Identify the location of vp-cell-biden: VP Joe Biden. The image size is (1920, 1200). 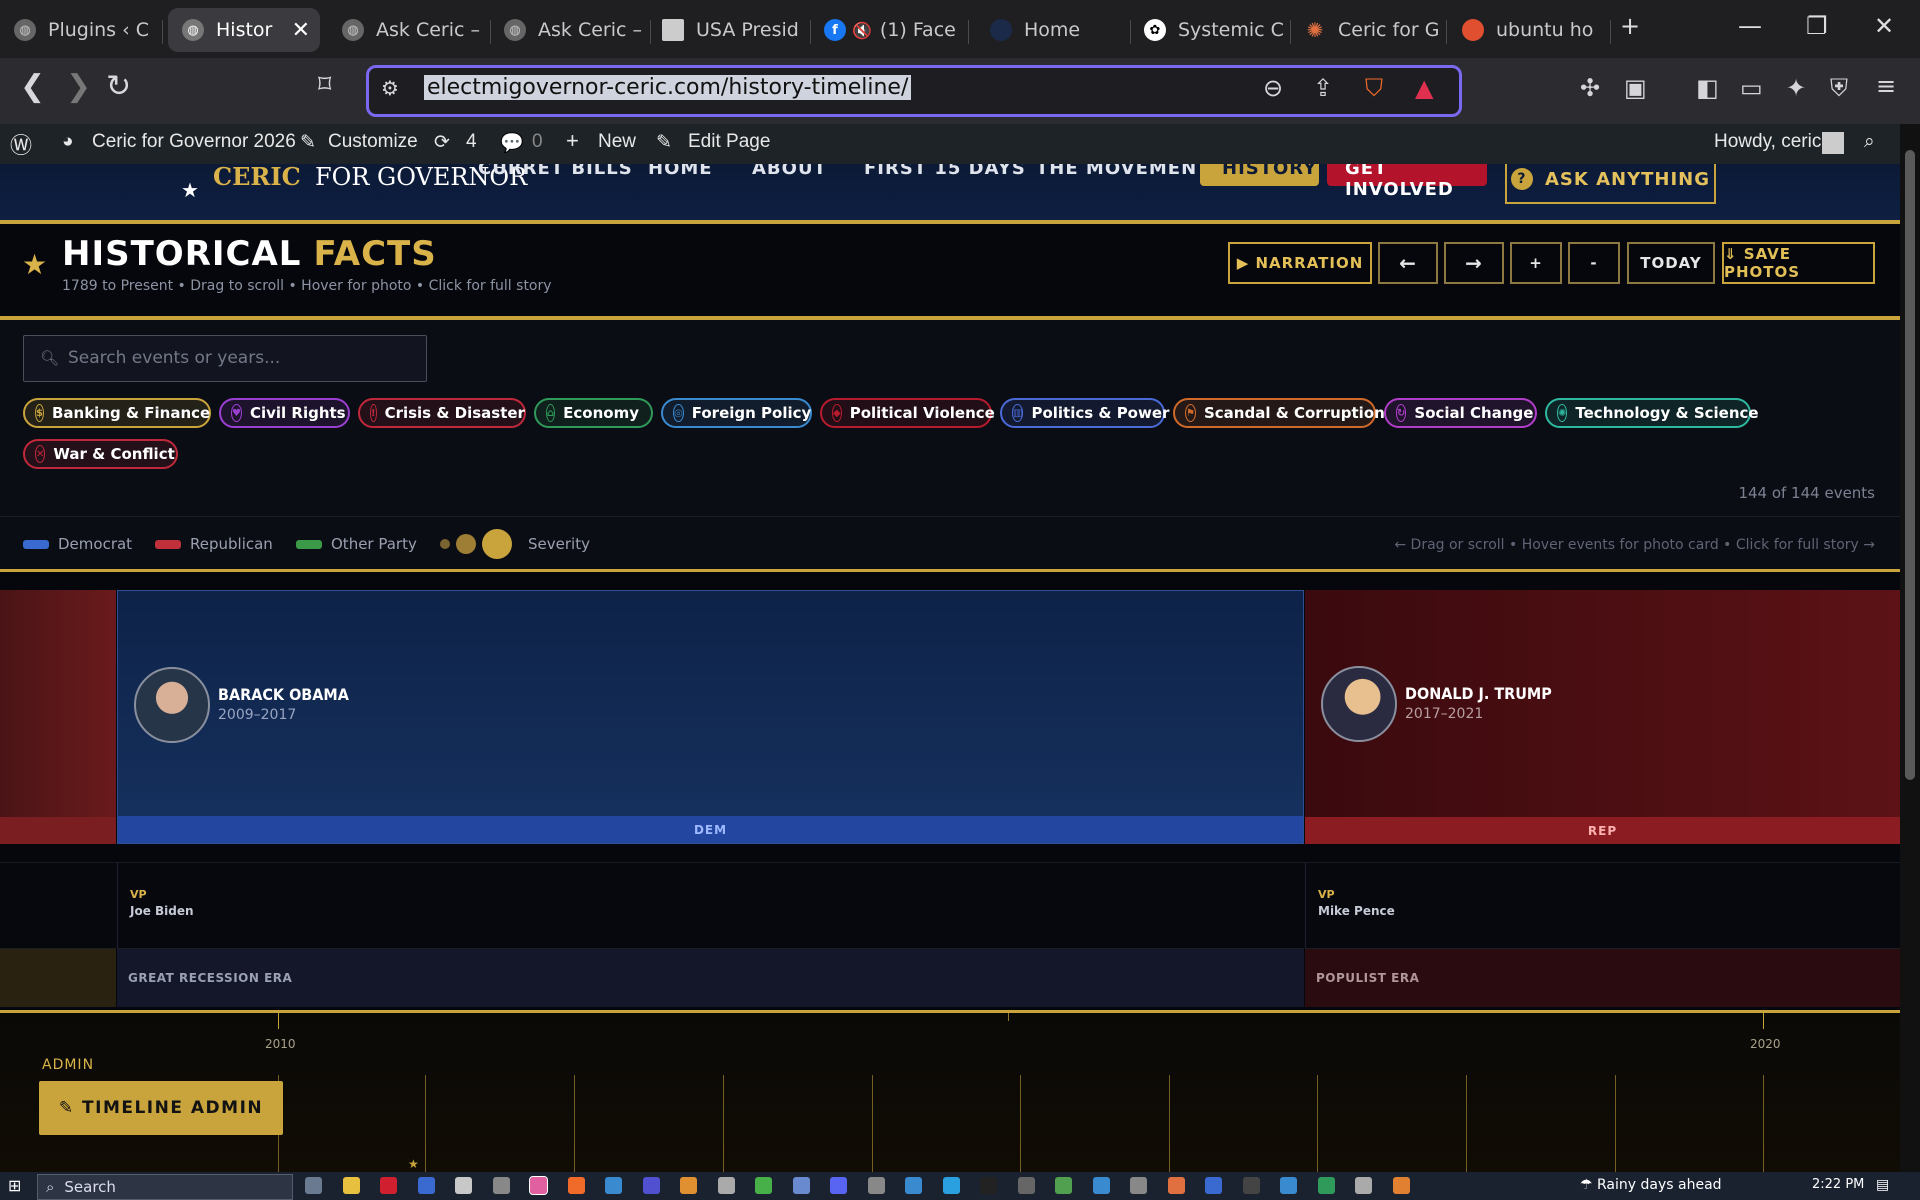
(711, 905).